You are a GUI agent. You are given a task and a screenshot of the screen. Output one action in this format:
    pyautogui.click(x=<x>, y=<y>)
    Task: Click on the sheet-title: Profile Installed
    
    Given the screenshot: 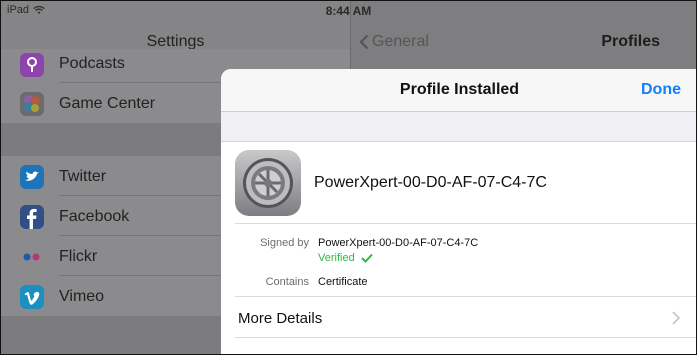 What is the action you would take?
    pyautogui.click(x=459, y=89)
    